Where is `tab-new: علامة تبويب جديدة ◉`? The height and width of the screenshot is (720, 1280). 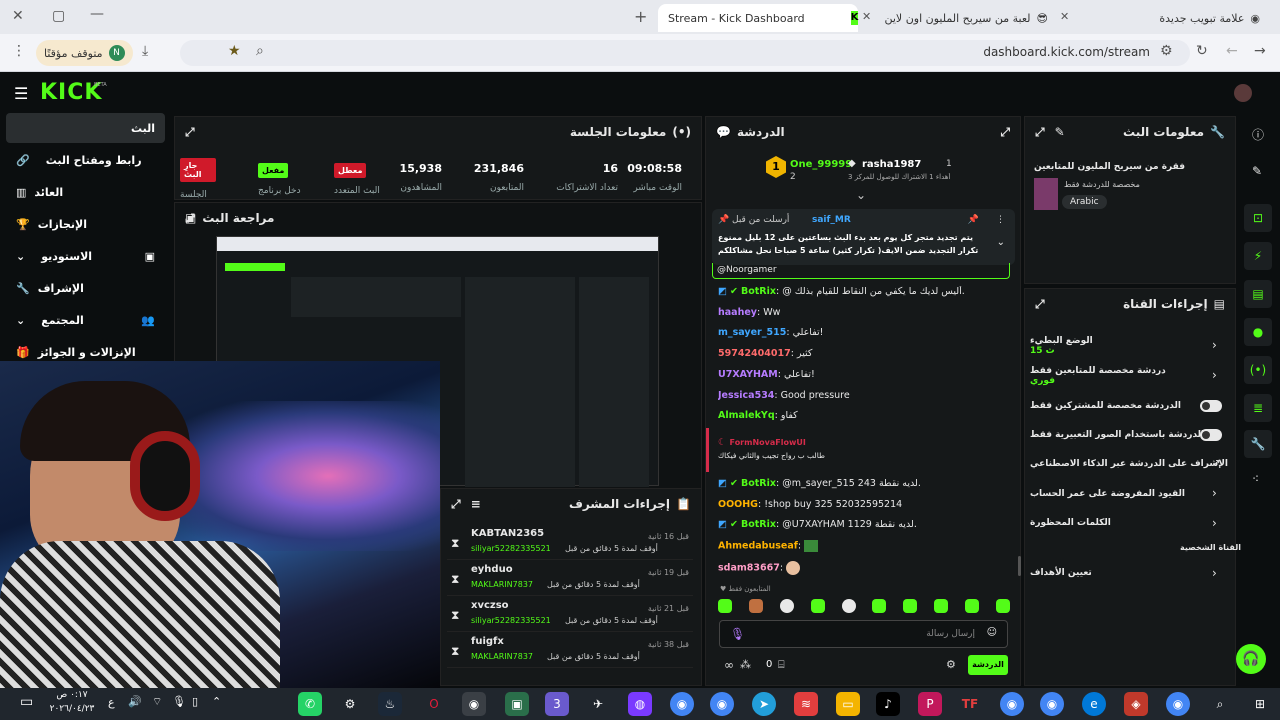
tab-new: علامة تبويب جديدة ◉ is located at coordinates (1170, 18).